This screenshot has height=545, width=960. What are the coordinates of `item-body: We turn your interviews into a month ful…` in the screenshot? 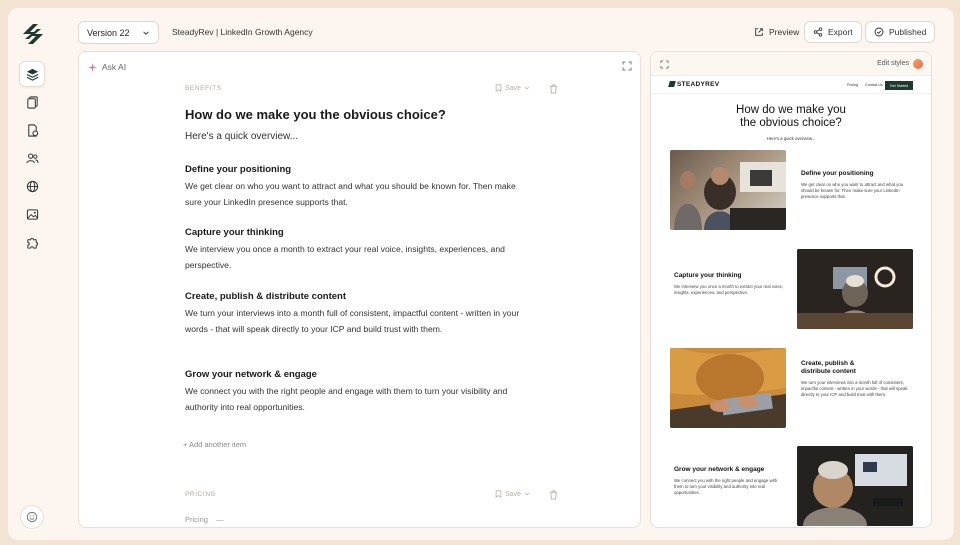 It's located at (357, 321).